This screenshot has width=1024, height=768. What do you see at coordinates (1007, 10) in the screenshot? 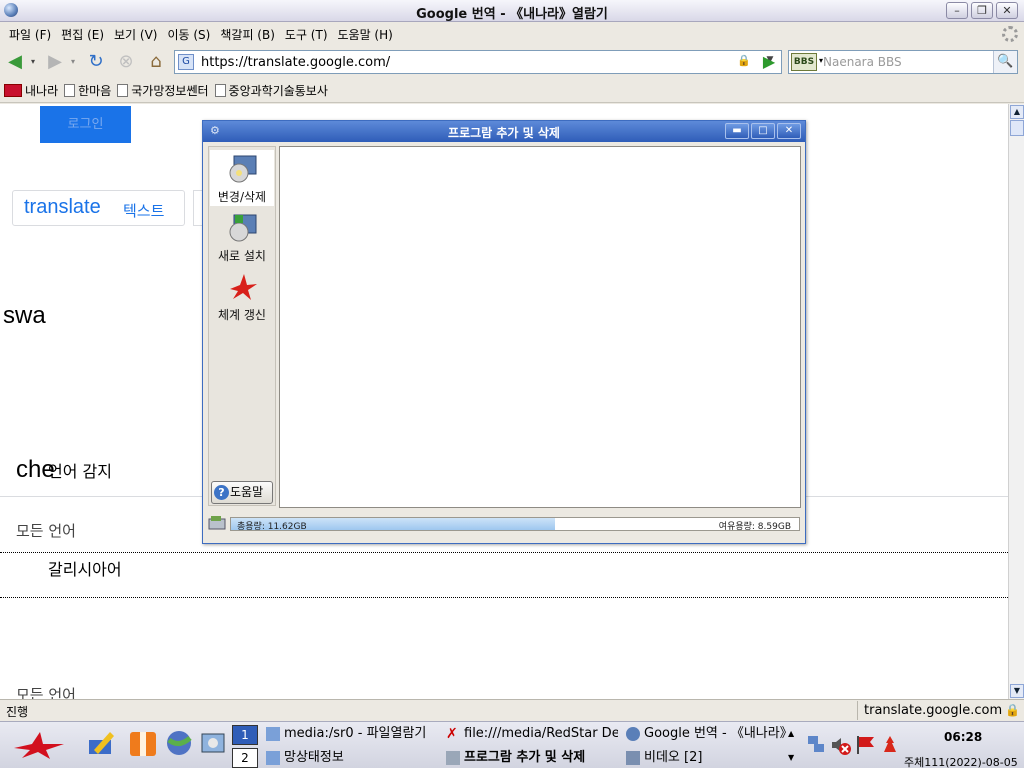
I see `close-button: ✕` at bounding box center [1007, 10].